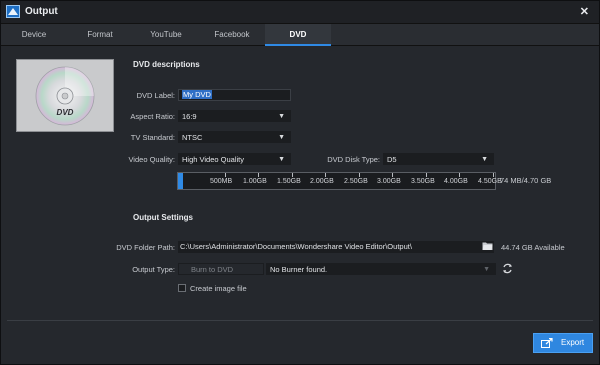  What do you see at coordinates (322, 181) in the screenshot?
I see `capacity-tick-label: 2.00GB` at bounding box center [322, 181].